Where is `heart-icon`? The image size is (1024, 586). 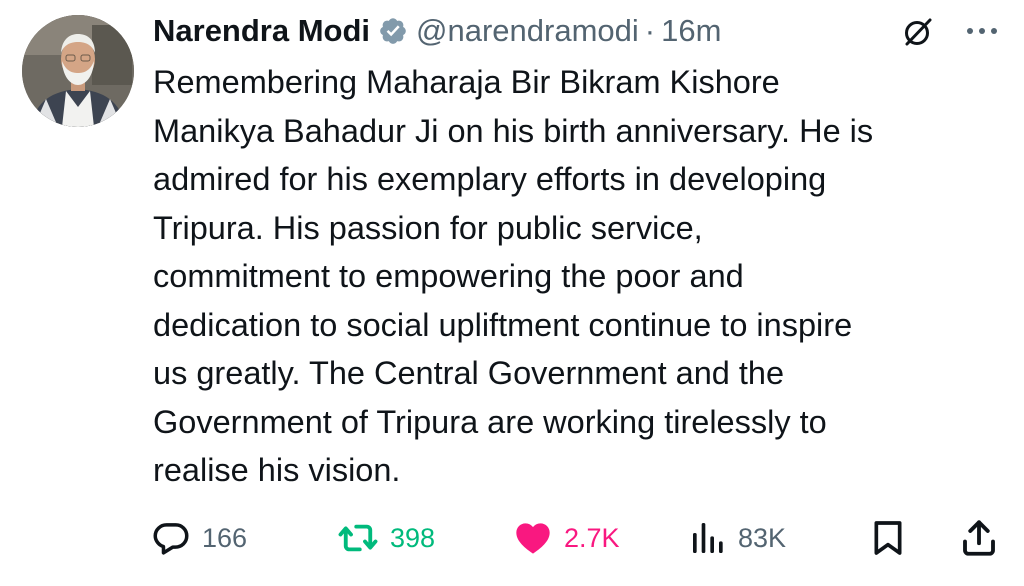 heart-icon is located at coordinates (533, 538).